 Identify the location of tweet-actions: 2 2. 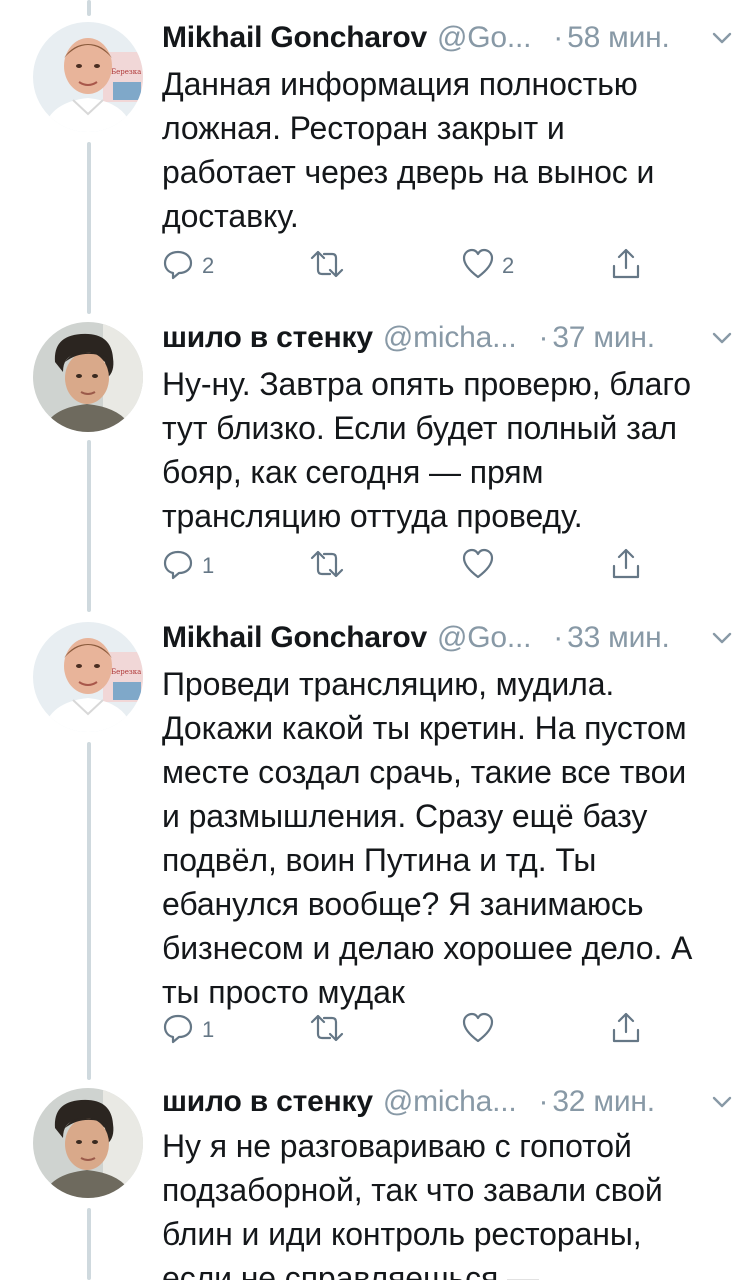
(410, 264).